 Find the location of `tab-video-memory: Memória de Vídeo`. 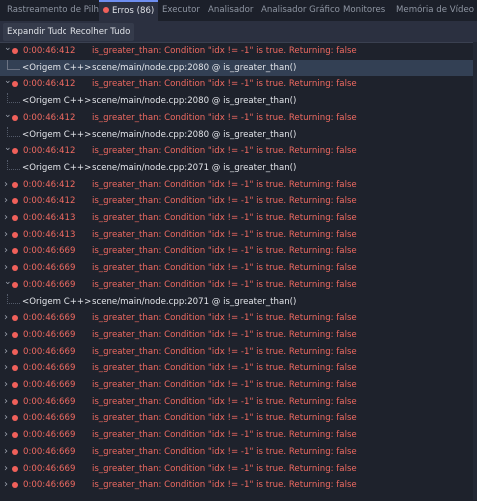

tab-video-memory: Memória de Vídeo is located at coordinates (435, 10).